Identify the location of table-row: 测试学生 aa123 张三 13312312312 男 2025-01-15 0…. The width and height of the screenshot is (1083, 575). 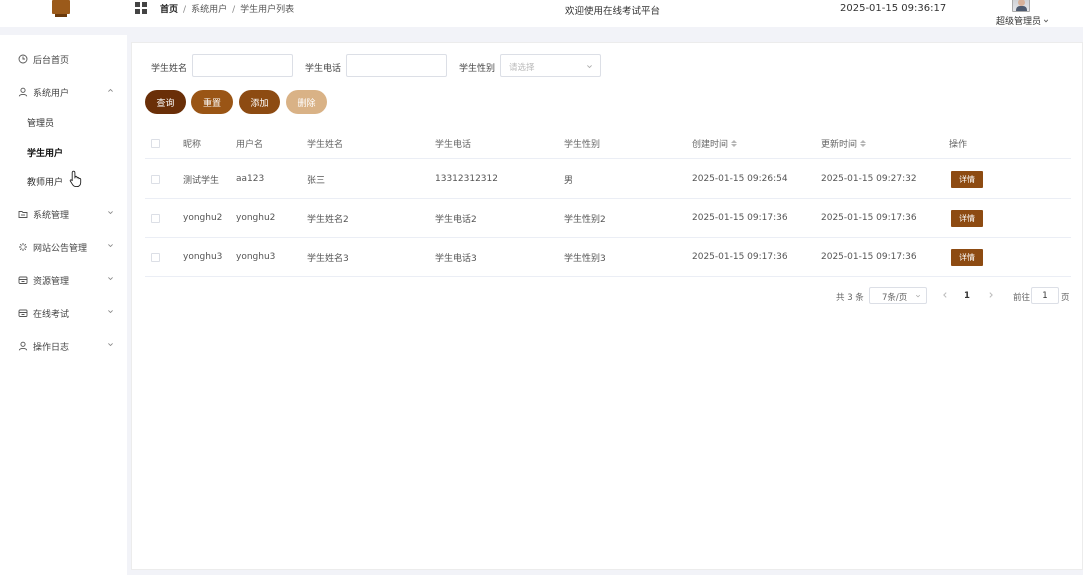
(608, 179).